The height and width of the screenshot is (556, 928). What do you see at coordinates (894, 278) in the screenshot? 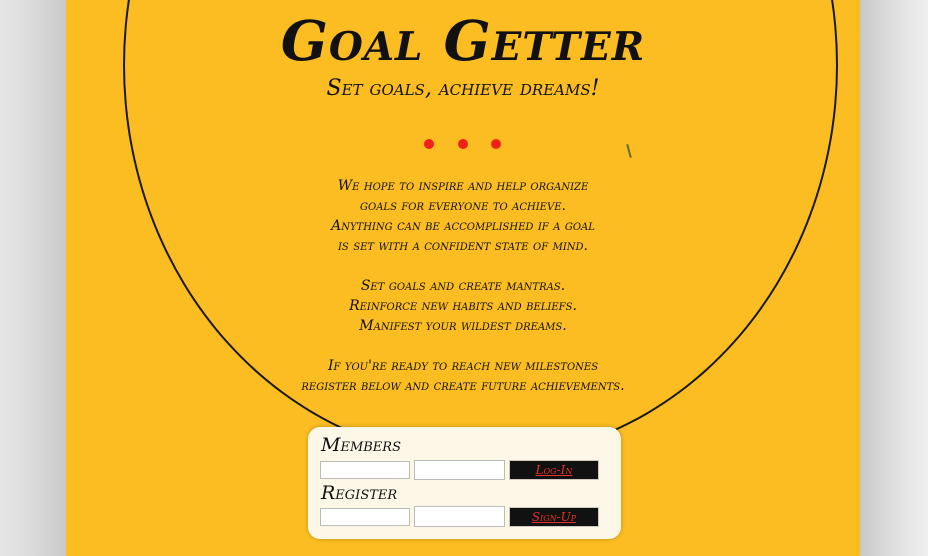
I see `frame-right-edge` at bounding box center [894, 278].